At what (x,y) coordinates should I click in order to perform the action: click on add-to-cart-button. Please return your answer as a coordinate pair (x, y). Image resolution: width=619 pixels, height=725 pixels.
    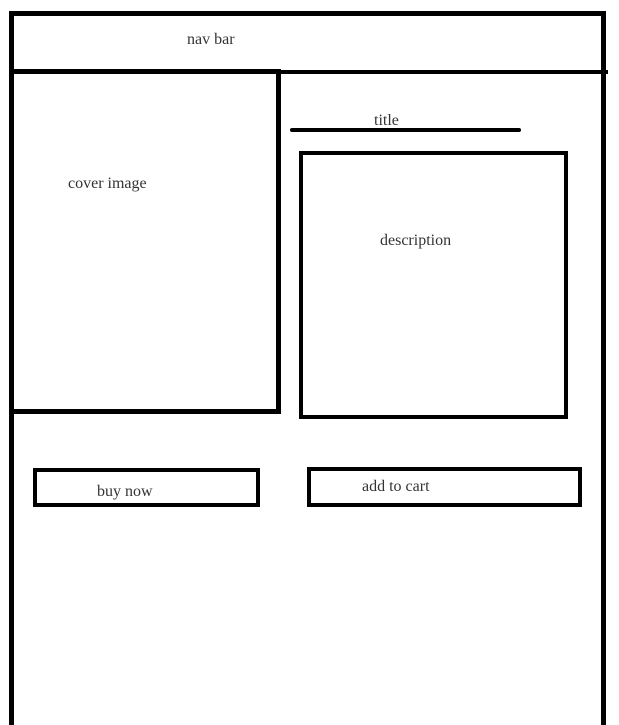
    Looking at the image, I should click on (444, 487).